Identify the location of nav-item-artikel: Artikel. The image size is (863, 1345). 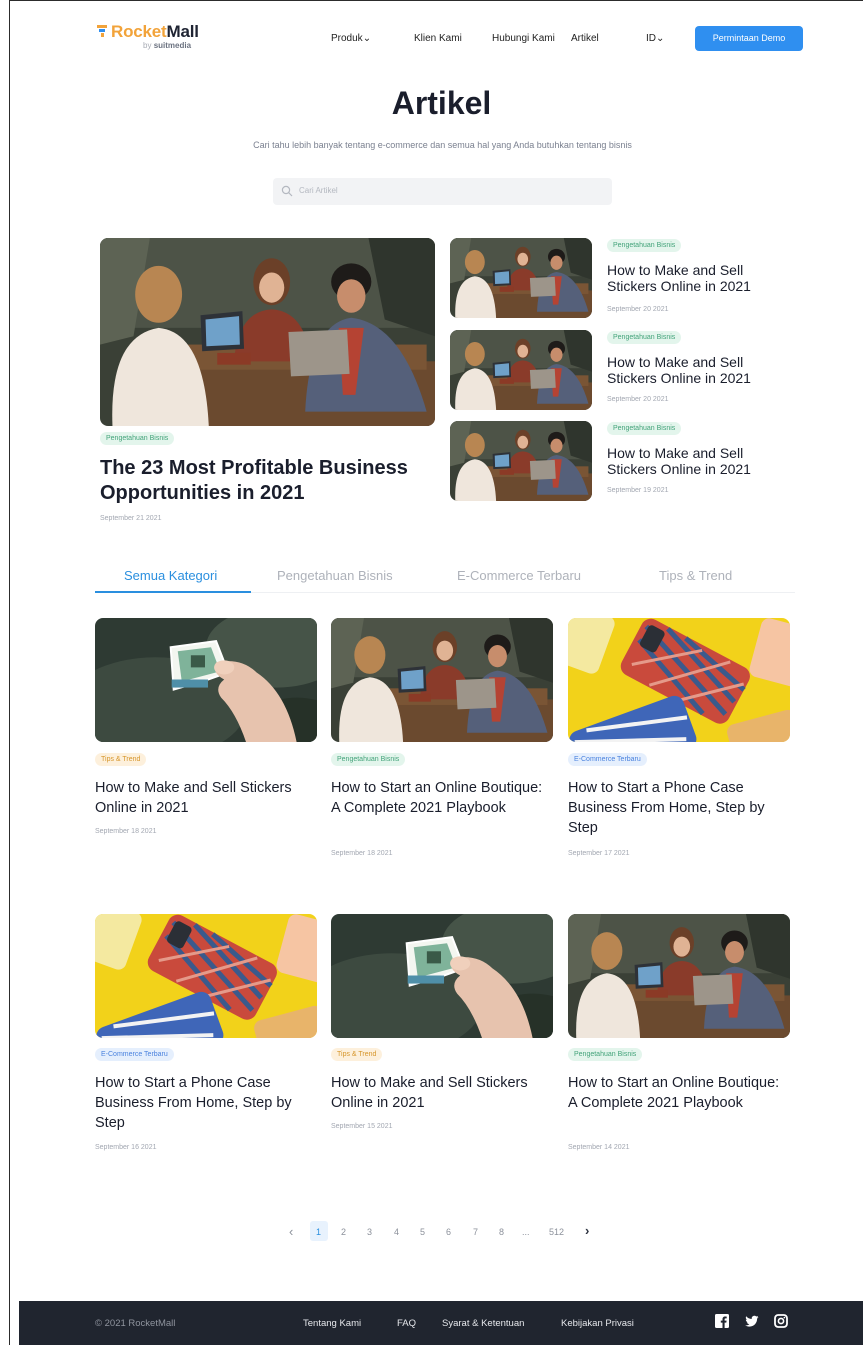
(585, 38).